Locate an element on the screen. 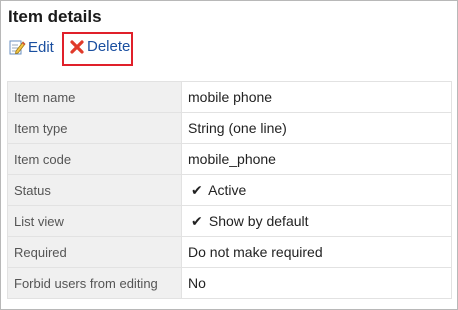 This screenshot has width=458, height=310. row-label: Status is located at coordinates (94, 190).